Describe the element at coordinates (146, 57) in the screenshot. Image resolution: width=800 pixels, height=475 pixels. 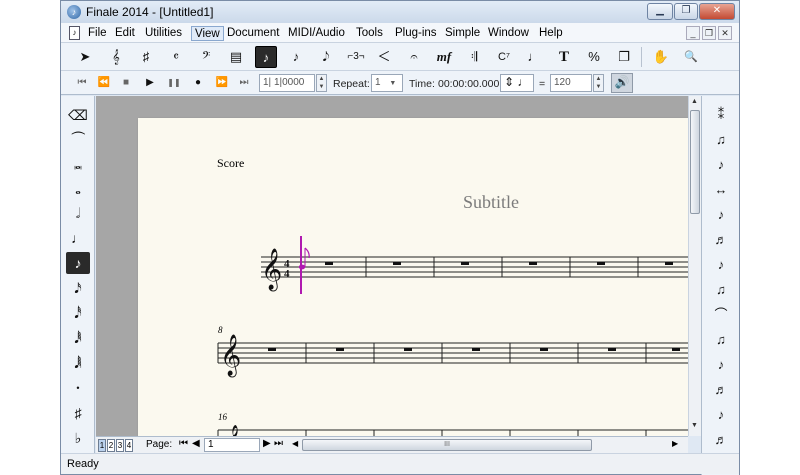
I see `key-signature-tool: ♯` at that location.